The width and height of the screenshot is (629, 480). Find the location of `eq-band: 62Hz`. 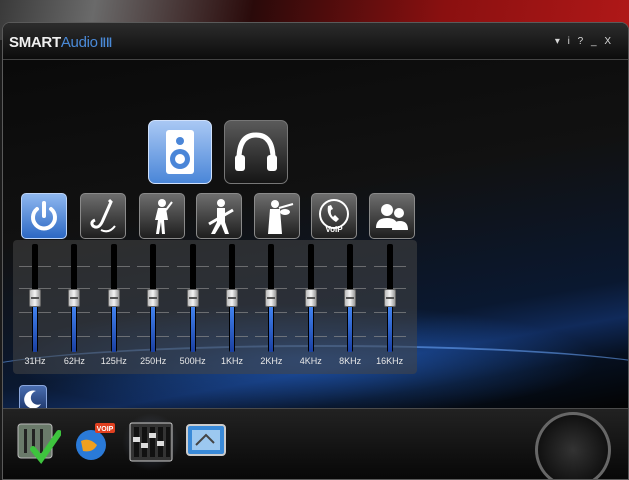

eq-band: 62Hz is located at coordinates (74, 307).